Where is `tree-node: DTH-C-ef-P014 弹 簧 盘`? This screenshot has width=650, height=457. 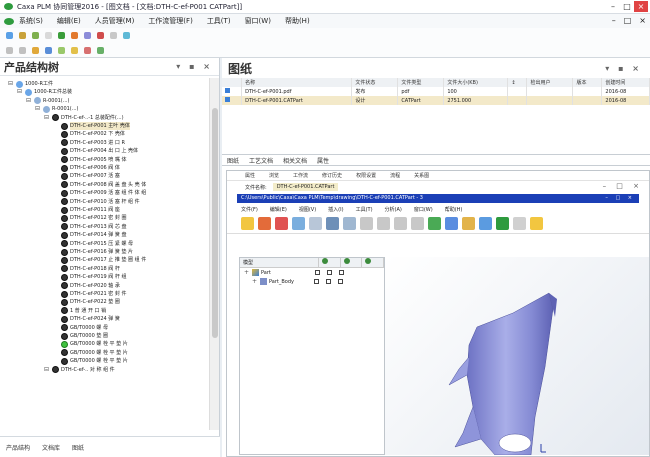
tree-node: DTH-C-ef-P014 弹 簧 盘 is located at coordinates (89, 235).